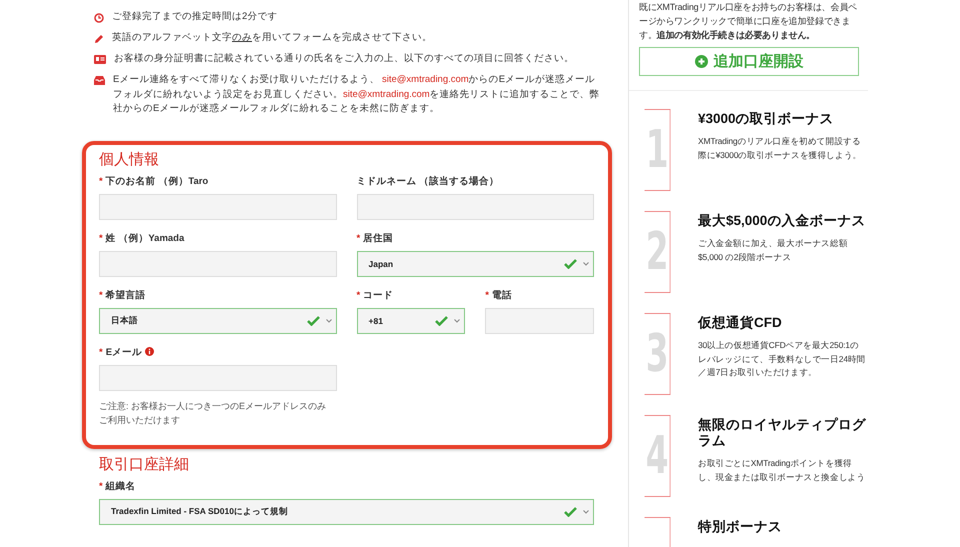  I want to click on field-label: * コード, so click(375, 295).